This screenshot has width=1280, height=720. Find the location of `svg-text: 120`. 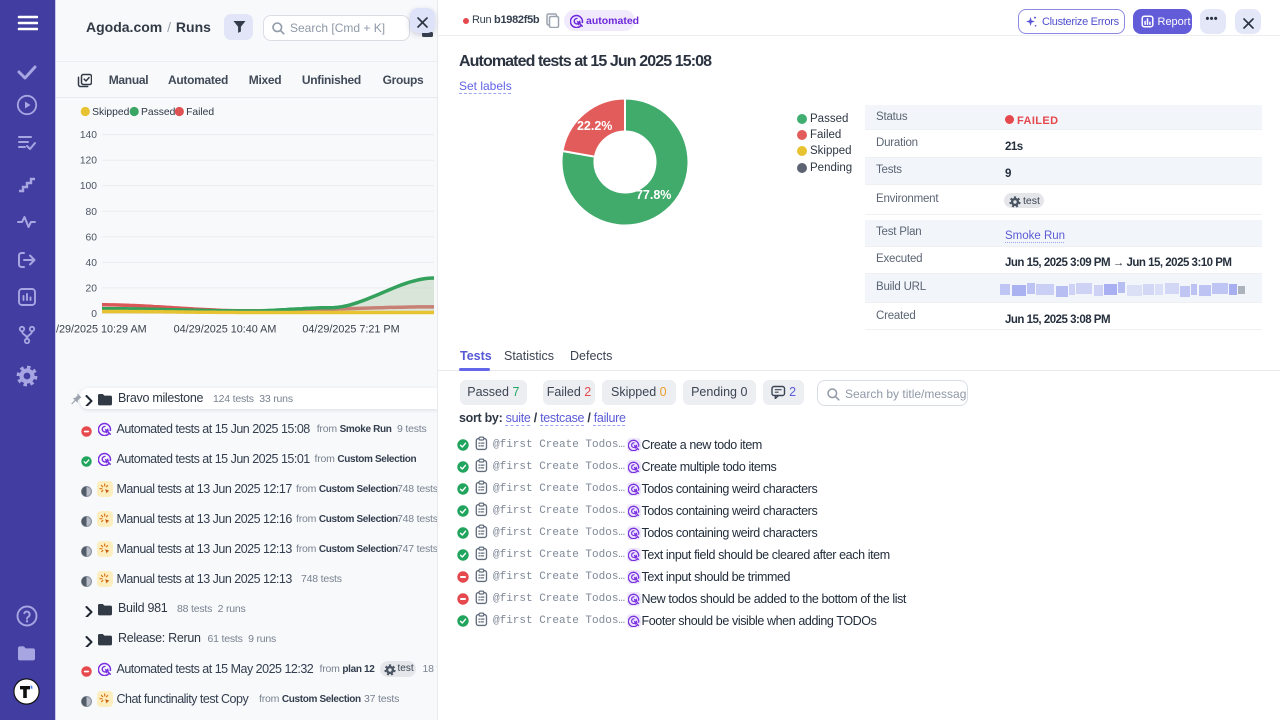

svg-text: 120 is located at coordinates (88, 161).